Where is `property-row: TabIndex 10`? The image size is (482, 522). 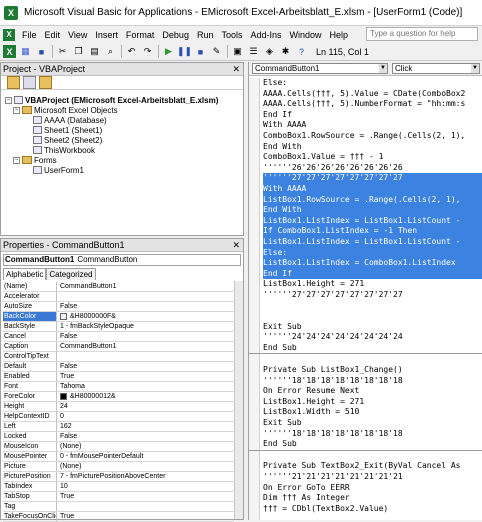
property-row: TabIndex 10 is located at coordinates (118, 487).